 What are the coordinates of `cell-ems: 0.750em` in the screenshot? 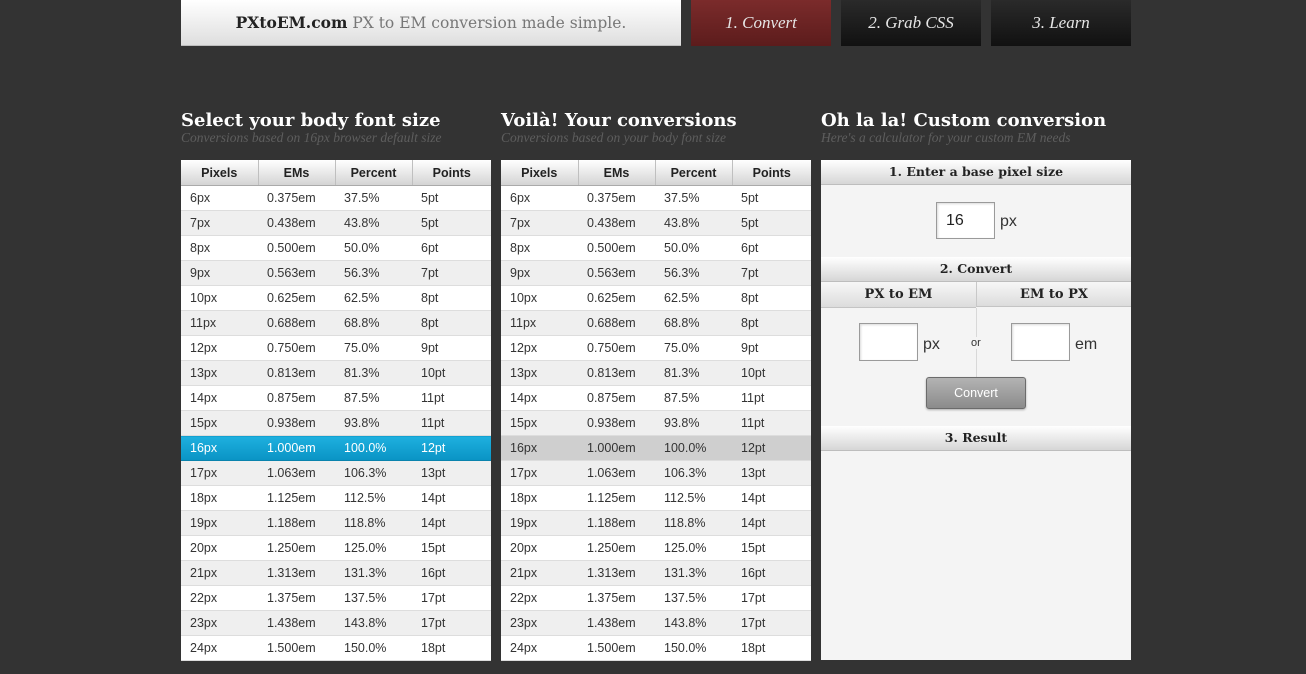 It's located at (616, 348).